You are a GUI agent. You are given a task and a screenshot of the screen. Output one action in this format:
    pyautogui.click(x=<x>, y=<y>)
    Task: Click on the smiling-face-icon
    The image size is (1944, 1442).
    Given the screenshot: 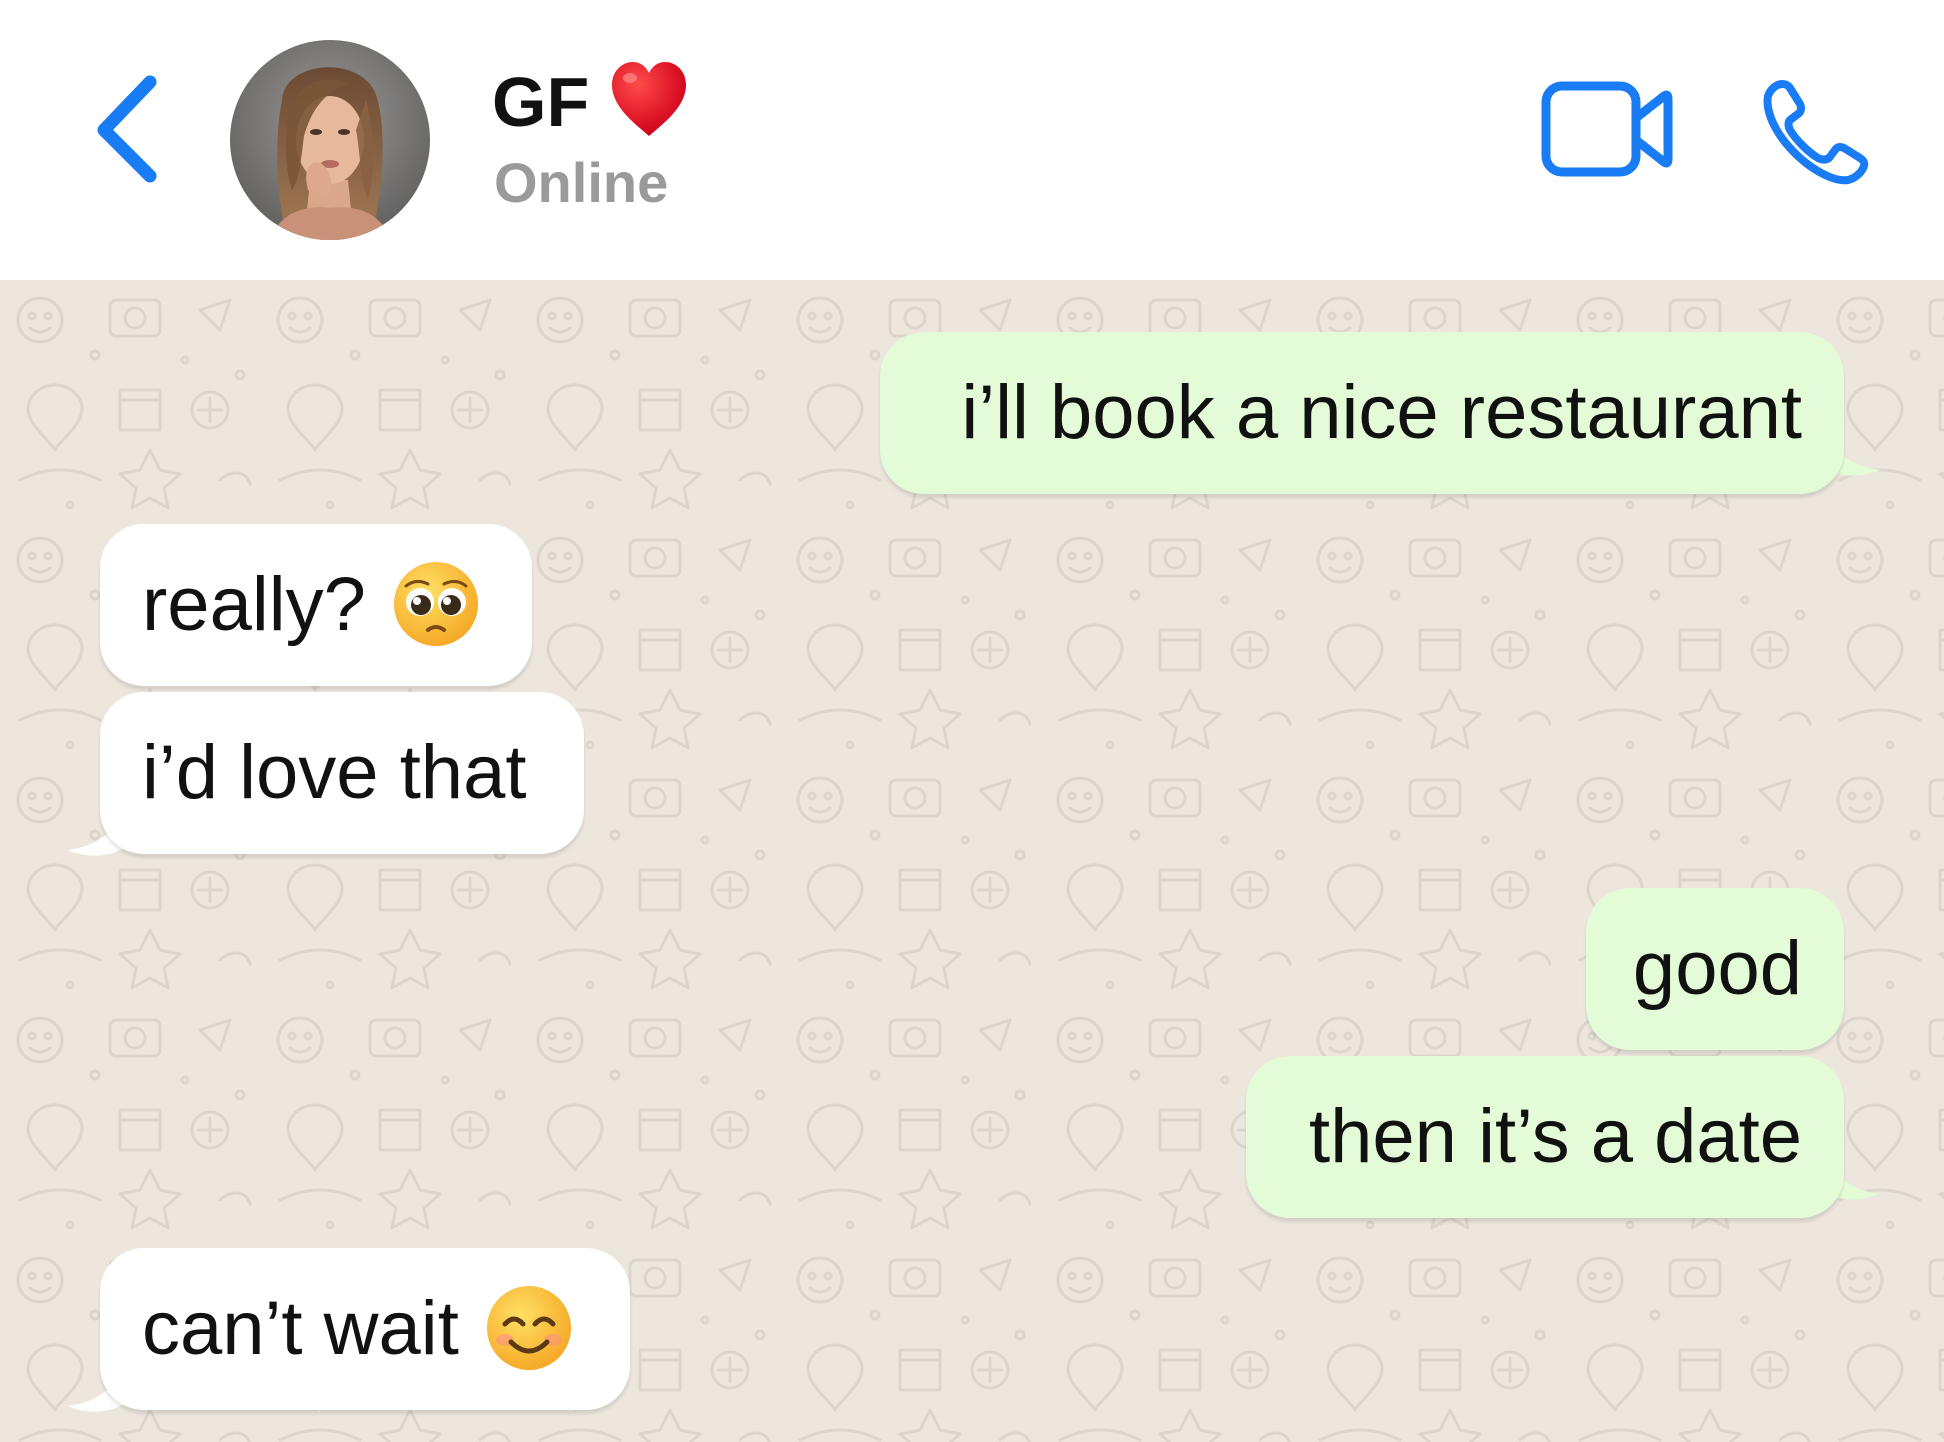 What is the action you would take?
    pyautogui.click(x=528, y=1328)
    